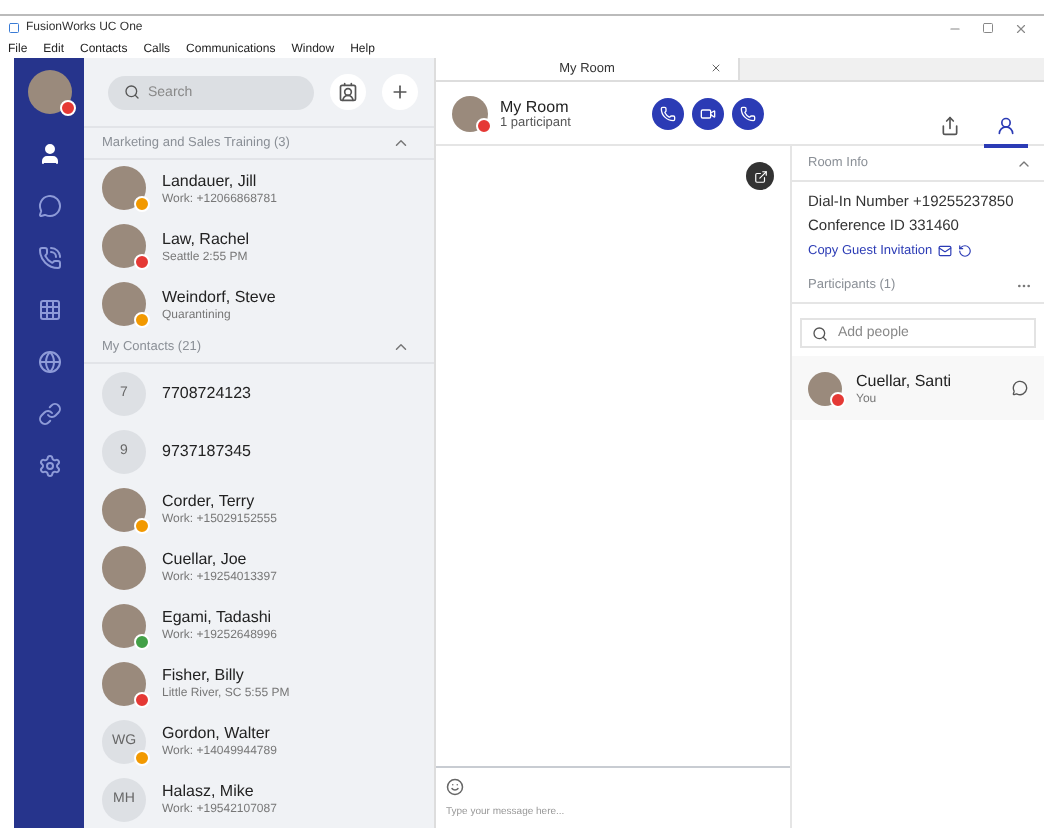 The image size is (1044, 828). What do you see at coordinates (219, 733) in the screenshot?
I see `contact-name: Gordon, Walter` at bounding box center [219, 733].